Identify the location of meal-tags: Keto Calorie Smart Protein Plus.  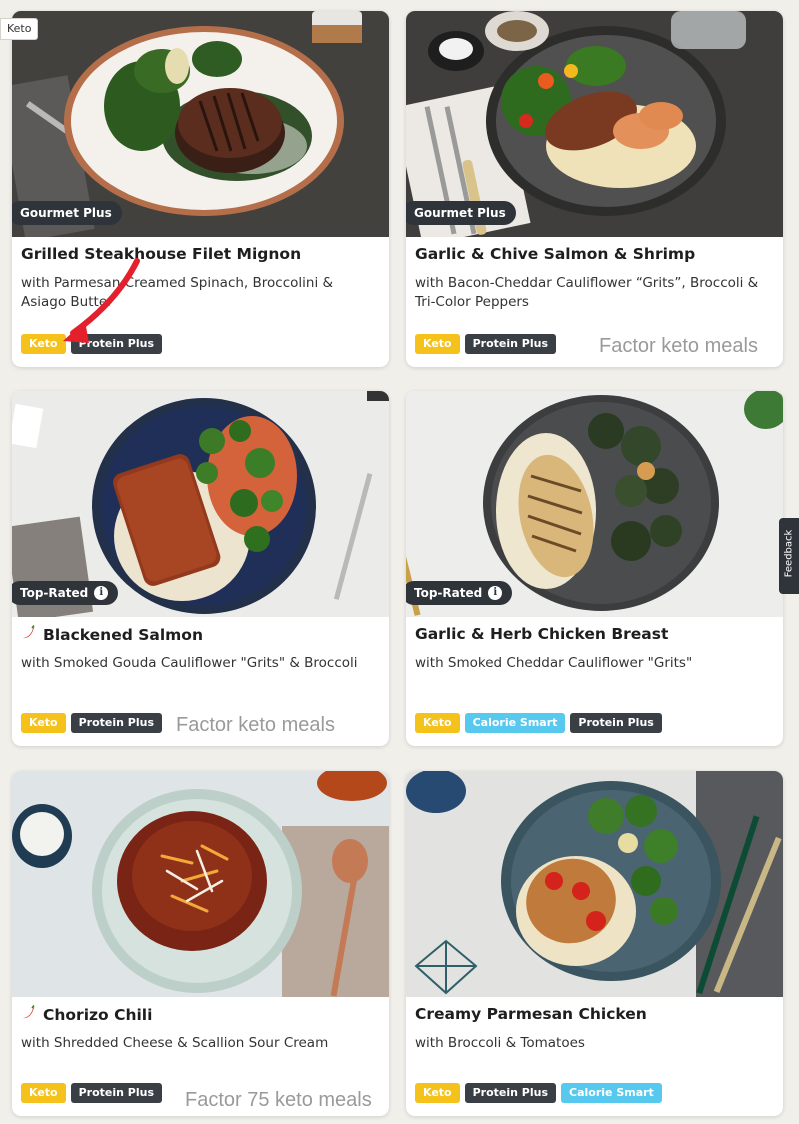
(538, 723).